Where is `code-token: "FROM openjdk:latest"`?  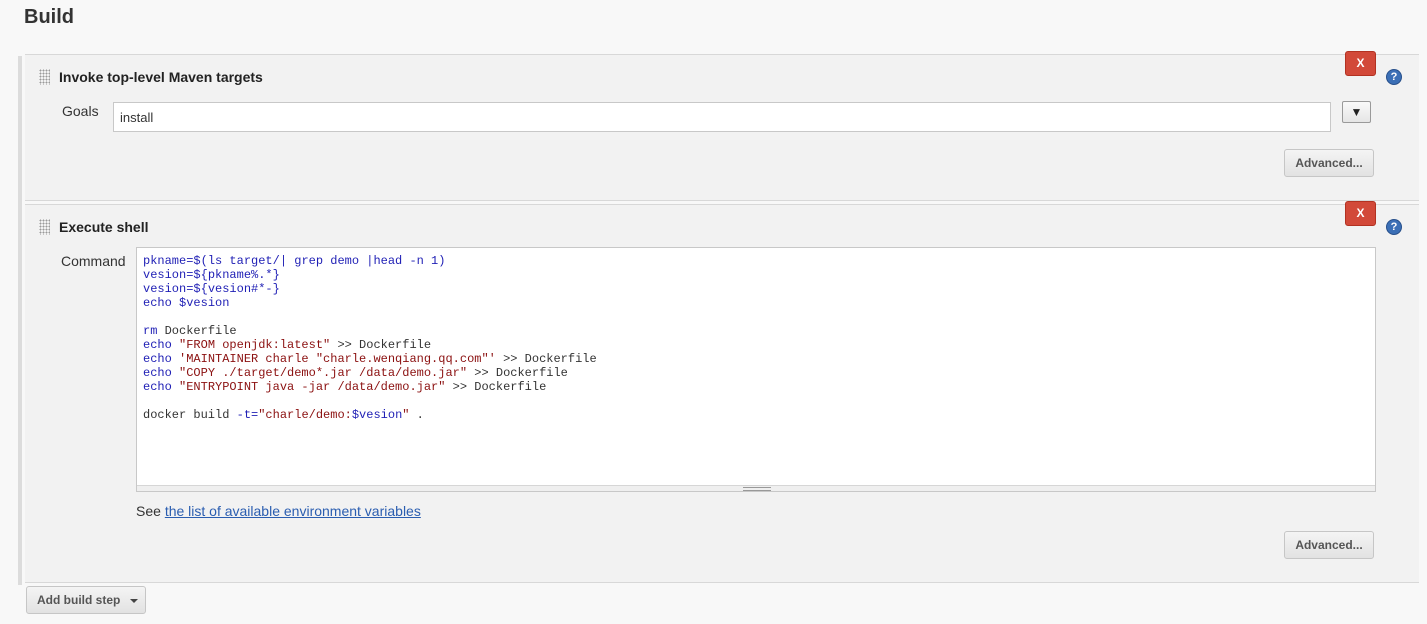
code-token: "FROM openjdk:latest" is located at coordinates (255, 345).